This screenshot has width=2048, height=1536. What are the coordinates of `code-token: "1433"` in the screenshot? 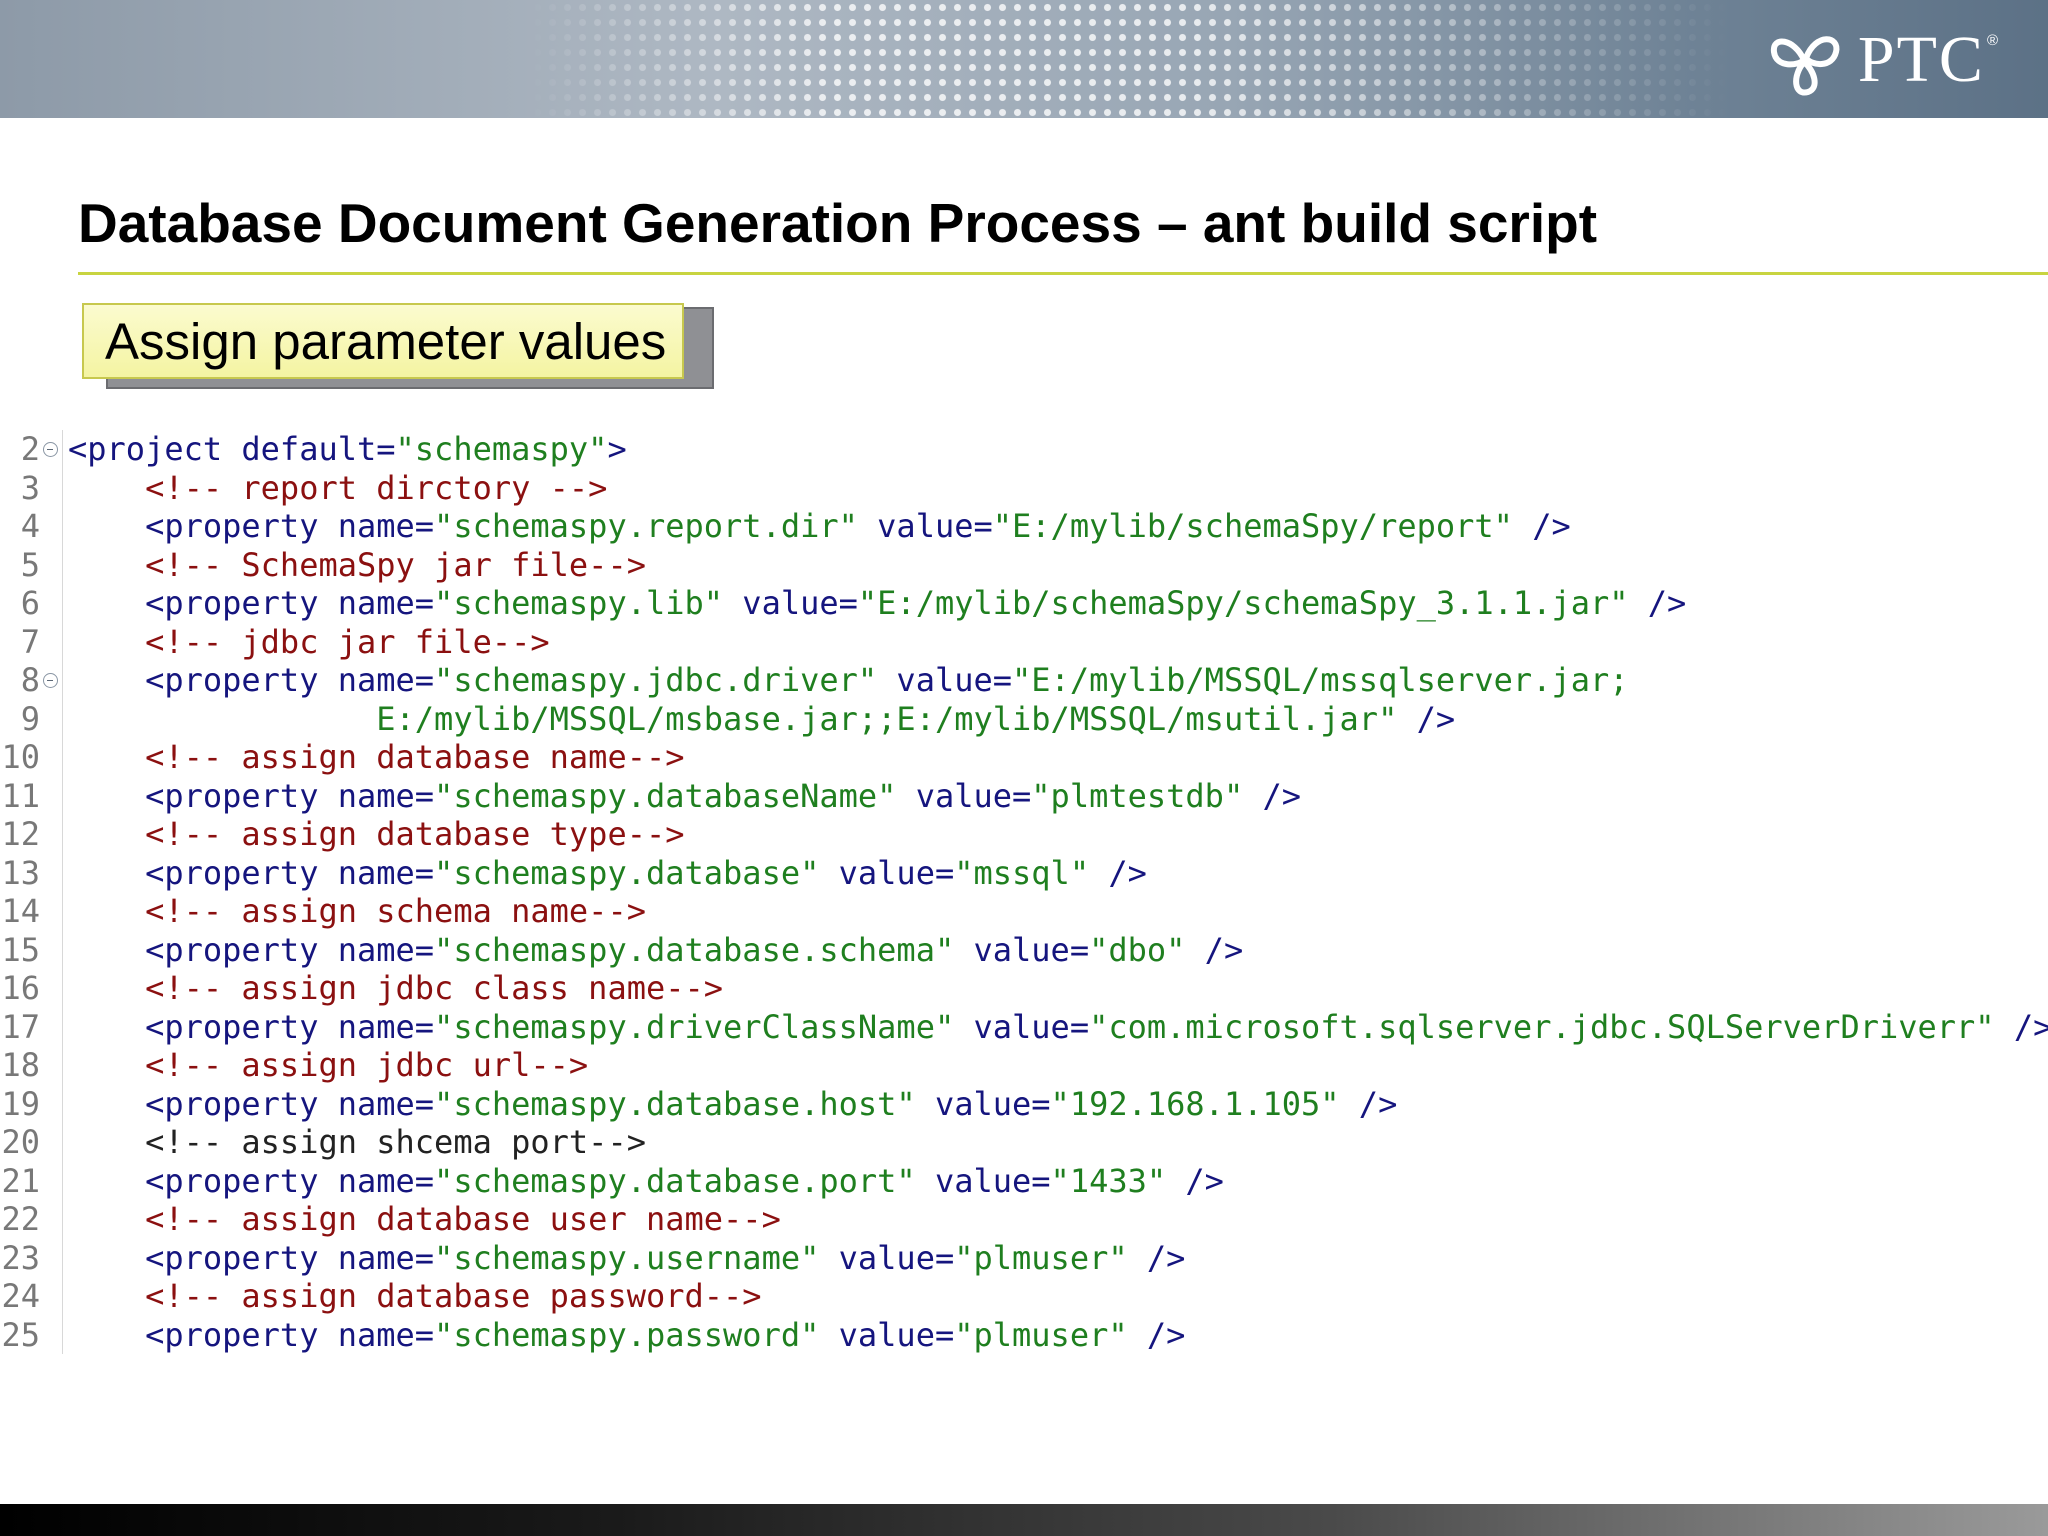 It's located at (1108, 1180).